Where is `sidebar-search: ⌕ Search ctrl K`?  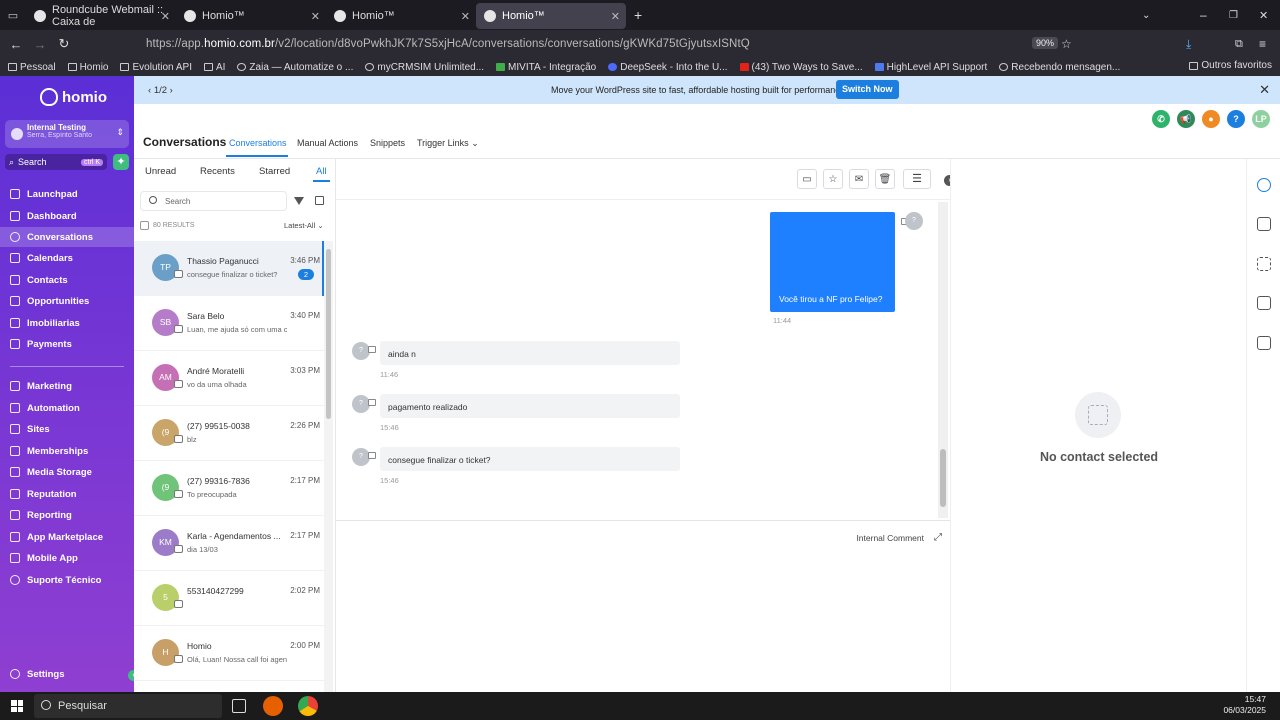
sidebar-search: ⌕ Search ctrl K is located at coordinates (56, 162).